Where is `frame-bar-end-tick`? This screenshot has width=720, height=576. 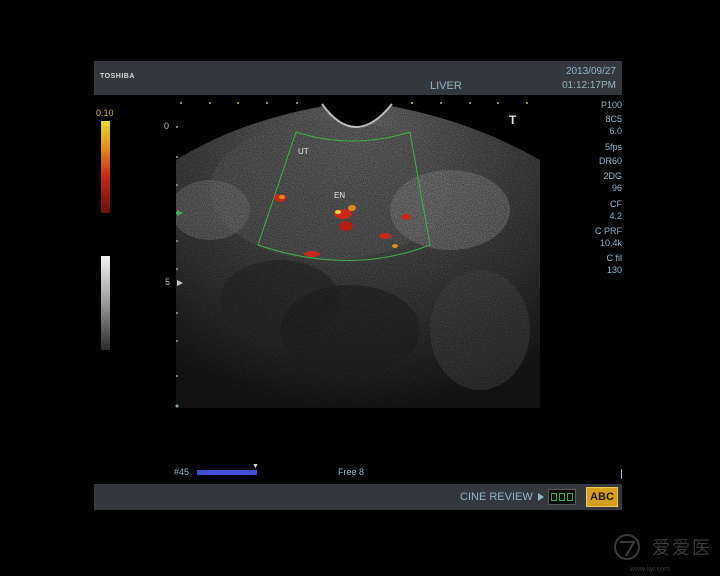 frame-bar-end-tick is located at coordinates (621, 474).